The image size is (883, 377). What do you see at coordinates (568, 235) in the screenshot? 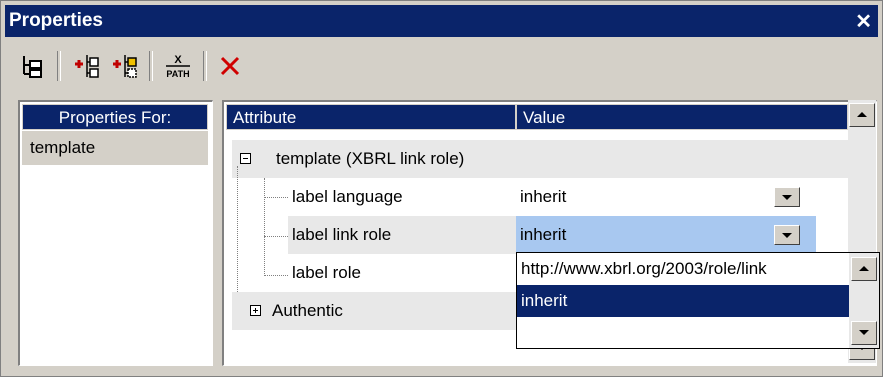
I see `table-row: label link role inherit` at bounding box center [568, 235].